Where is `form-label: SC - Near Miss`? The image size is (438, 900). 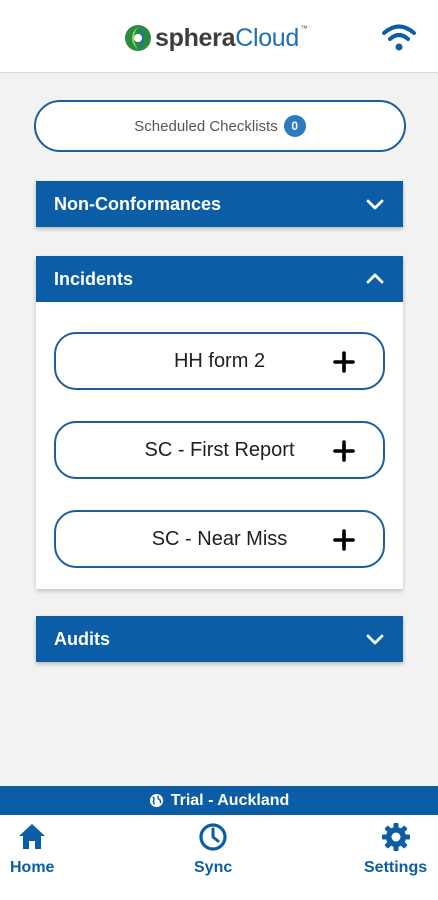
form-label: SC - Near Miss is located at coordinates (219, 538).